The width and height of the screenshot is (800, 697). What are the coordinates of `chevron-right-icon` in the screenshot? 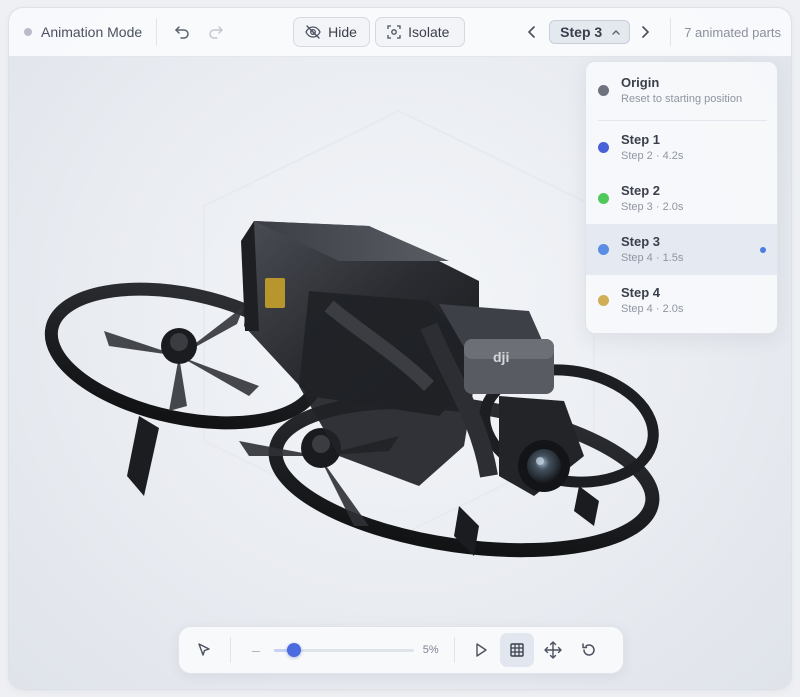 It's located at (646, 32).